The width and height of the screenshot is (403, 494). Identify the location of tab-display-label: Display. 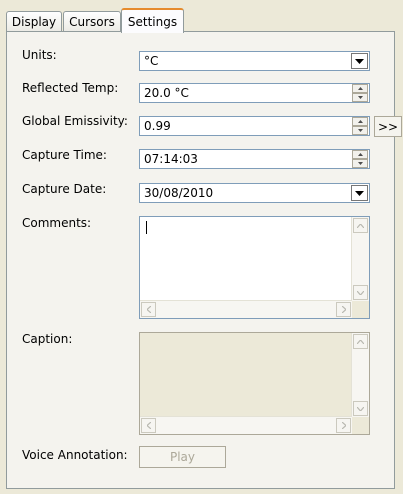
(34, 21).